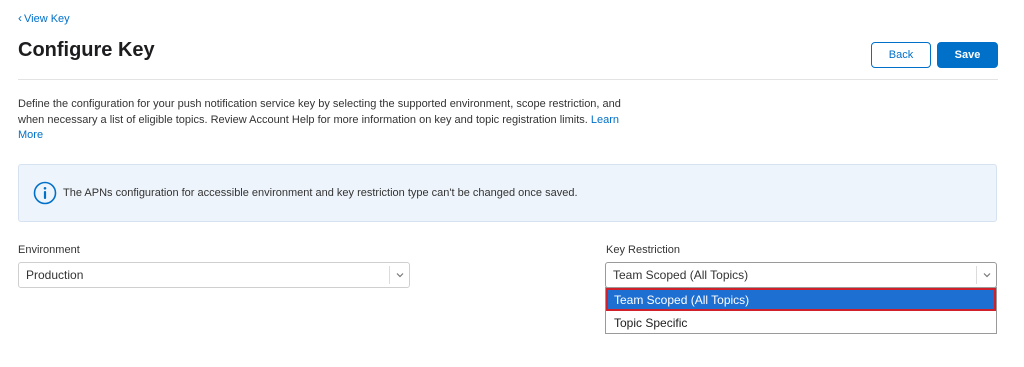 The height and width of the screenshot is (367, 1024). I want to click on info-icon, so click(45, 193).